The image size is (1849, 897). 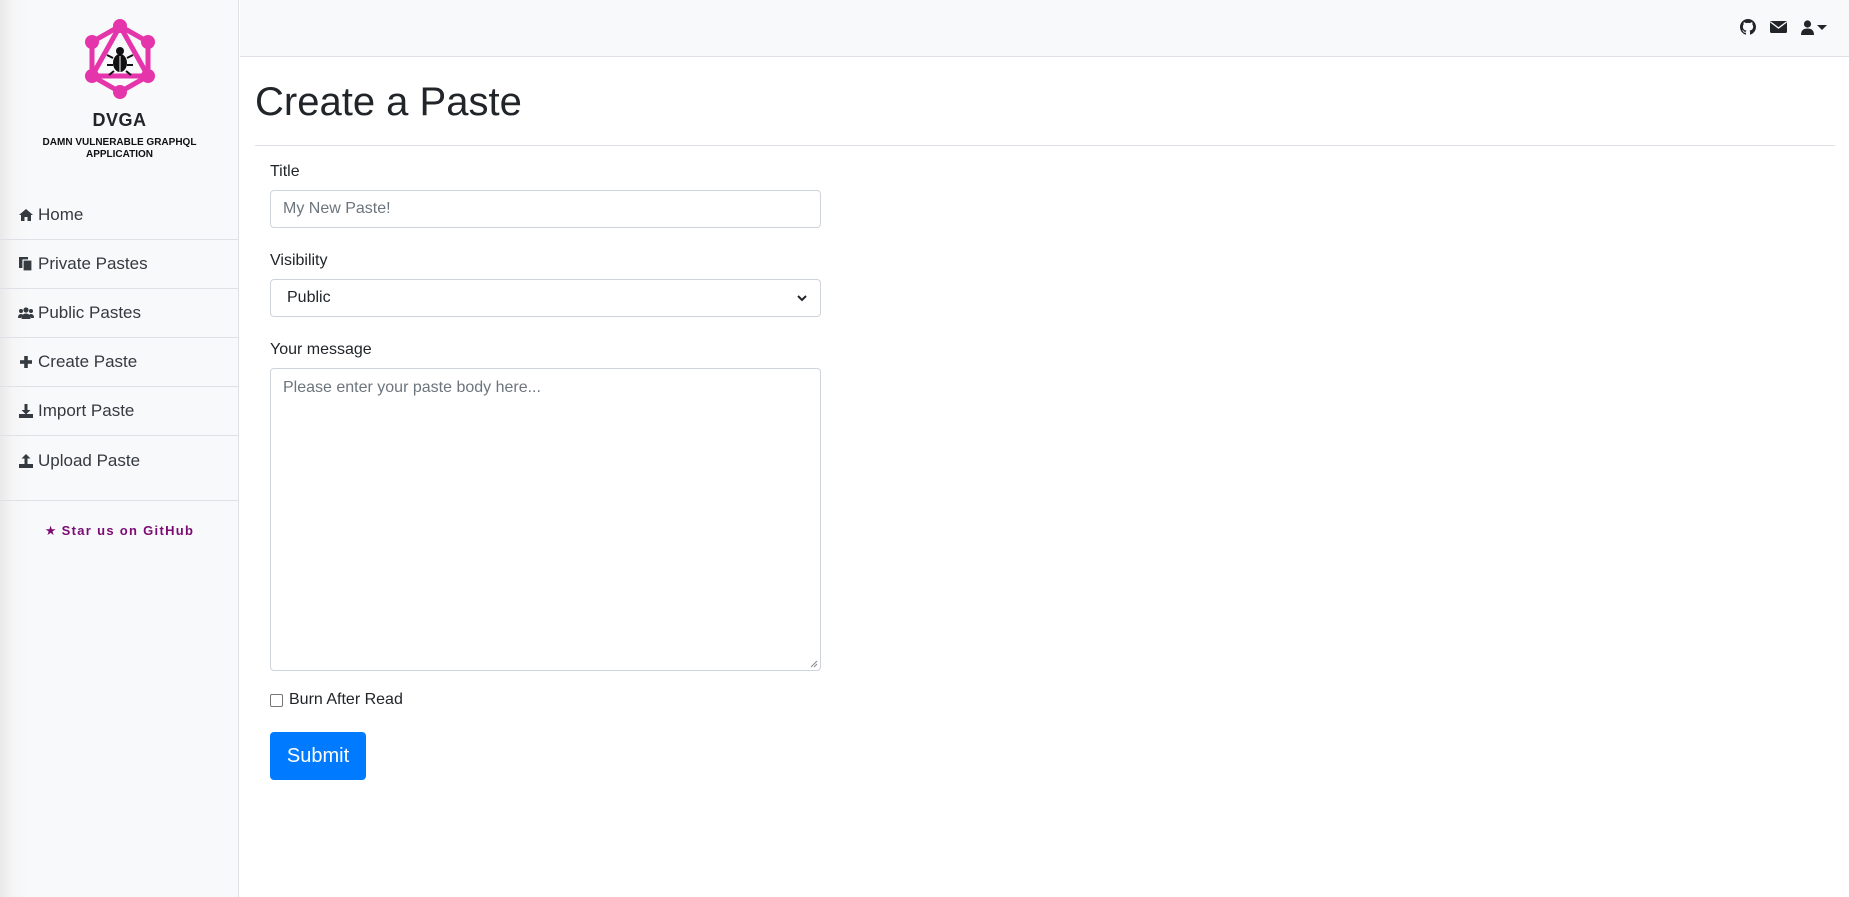 I want to click on envelope-icon, so click(x=1778, y=27).